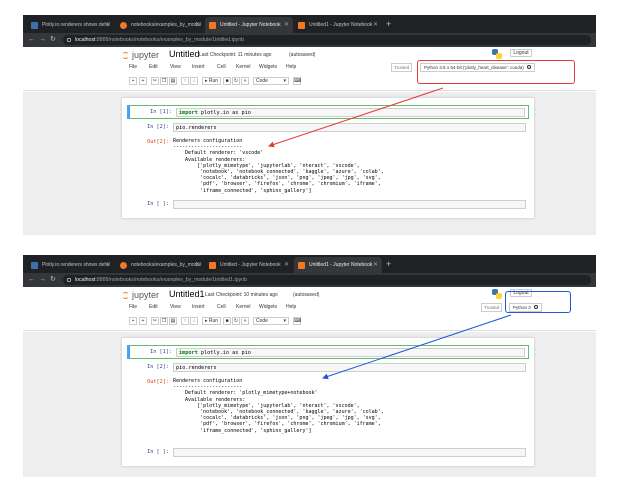 The height and width of the screenshot is (500, 619). I want to click on red-arrow, so click(356, 117).